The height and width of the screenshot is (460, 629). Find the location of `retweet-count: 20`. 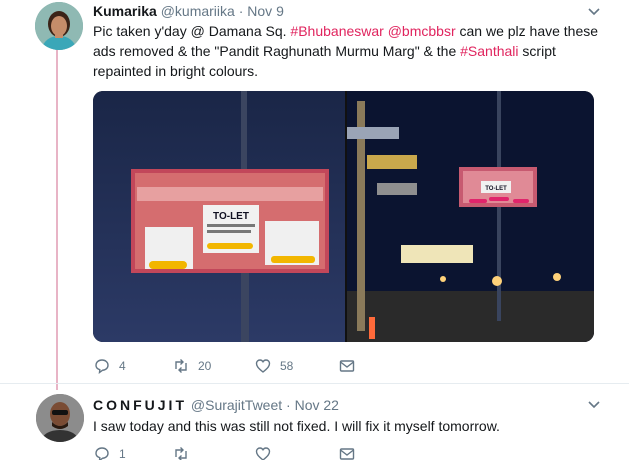

retweet-count: 20 is located at coordinates (205, 366).